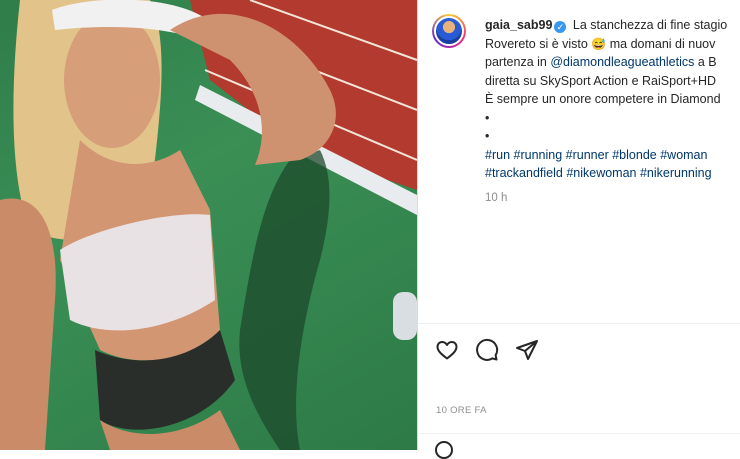 The image size is (740, 459). What do you see at coordinates (601, 173) in the screenshot?
I see `hashtag: #nikewoman` at bounding box center [601, 173].